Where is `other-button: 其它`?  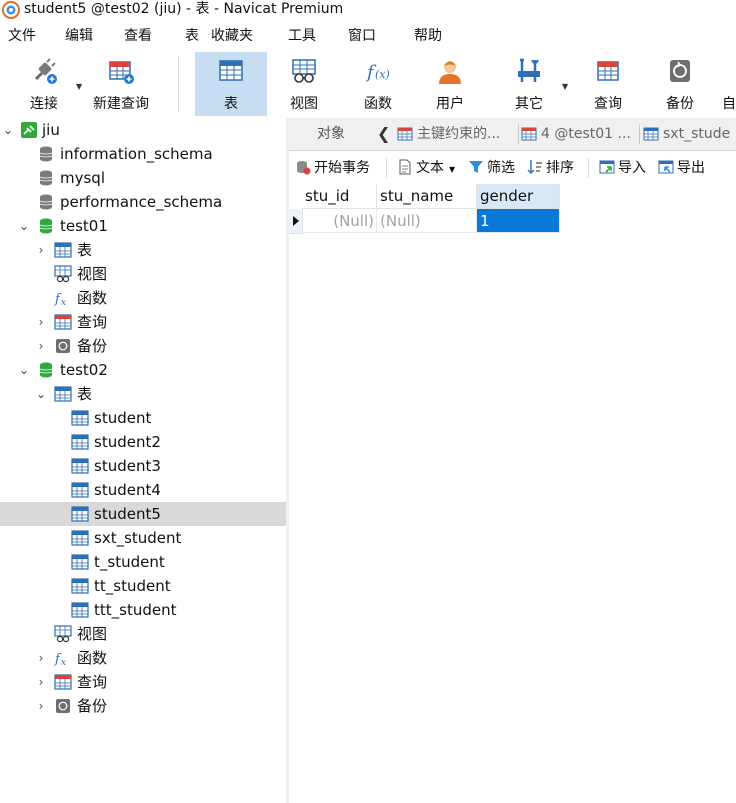
other-button: 其它 is located at coordinates (529, 84).